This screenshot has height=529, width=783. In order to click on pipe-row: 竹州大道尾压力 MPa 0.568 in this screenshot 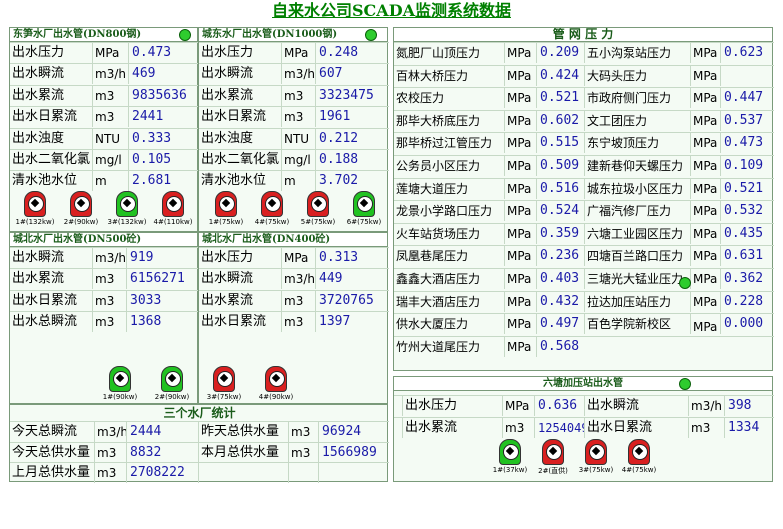, I will do `click(584, 346)`.